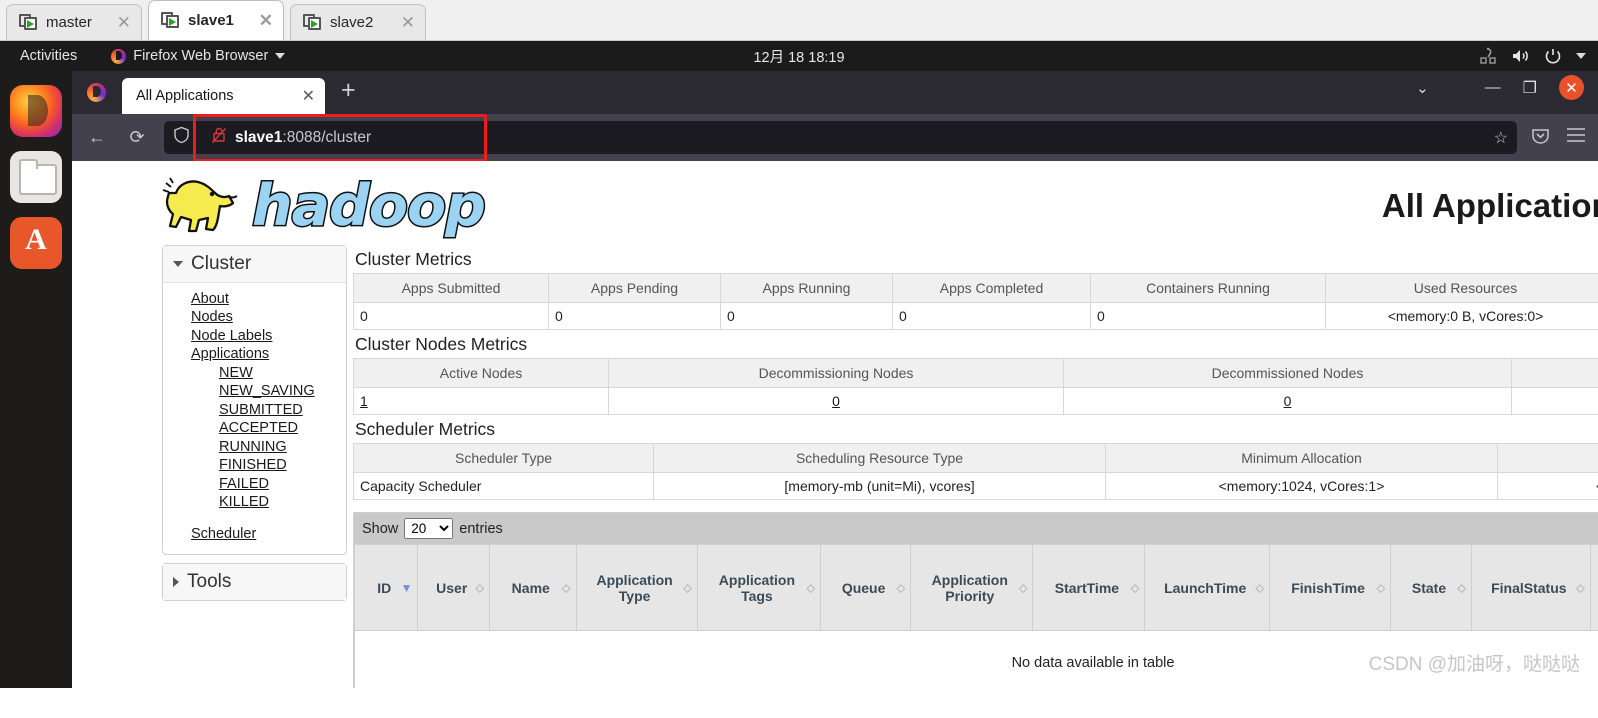 The width and height of the screenshot is (1598, 718). I want to click on firefox-logo-icon, so click(96, 92).